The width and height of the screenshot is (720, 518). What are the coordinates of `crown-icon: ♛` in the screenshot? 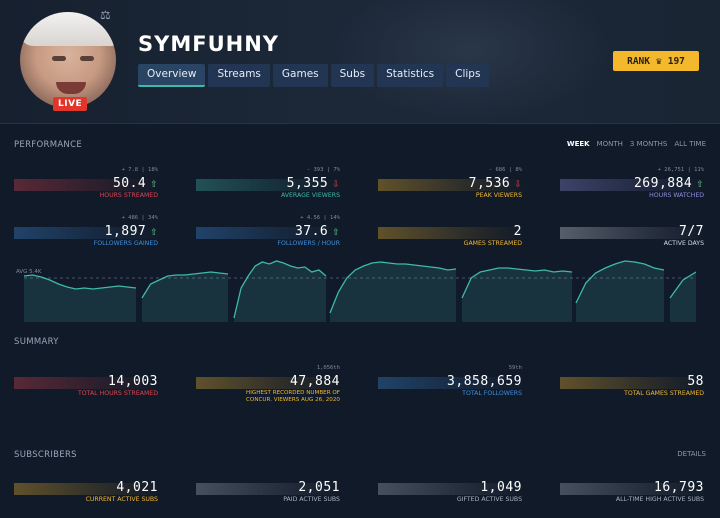 It's located at (658, 61).